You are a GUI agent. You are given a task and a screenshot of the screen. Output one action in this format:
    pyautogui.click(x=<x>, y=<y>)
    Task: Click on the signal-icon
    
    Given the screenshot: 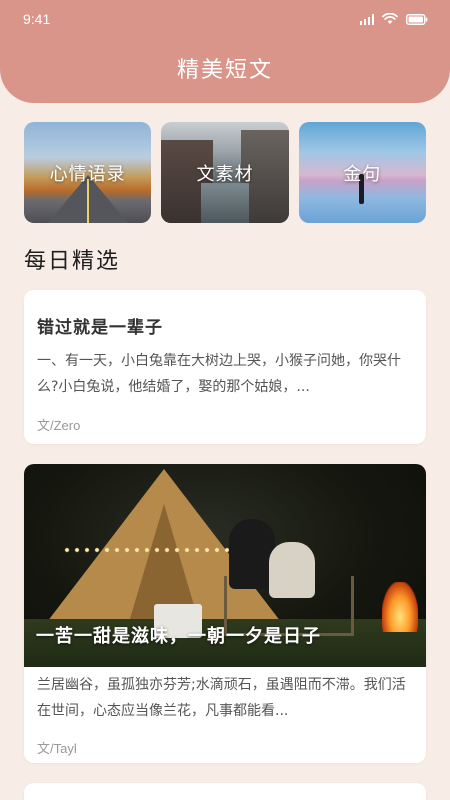 What is the action you would take?
    pyautogui.click(x=366, y=19)
    